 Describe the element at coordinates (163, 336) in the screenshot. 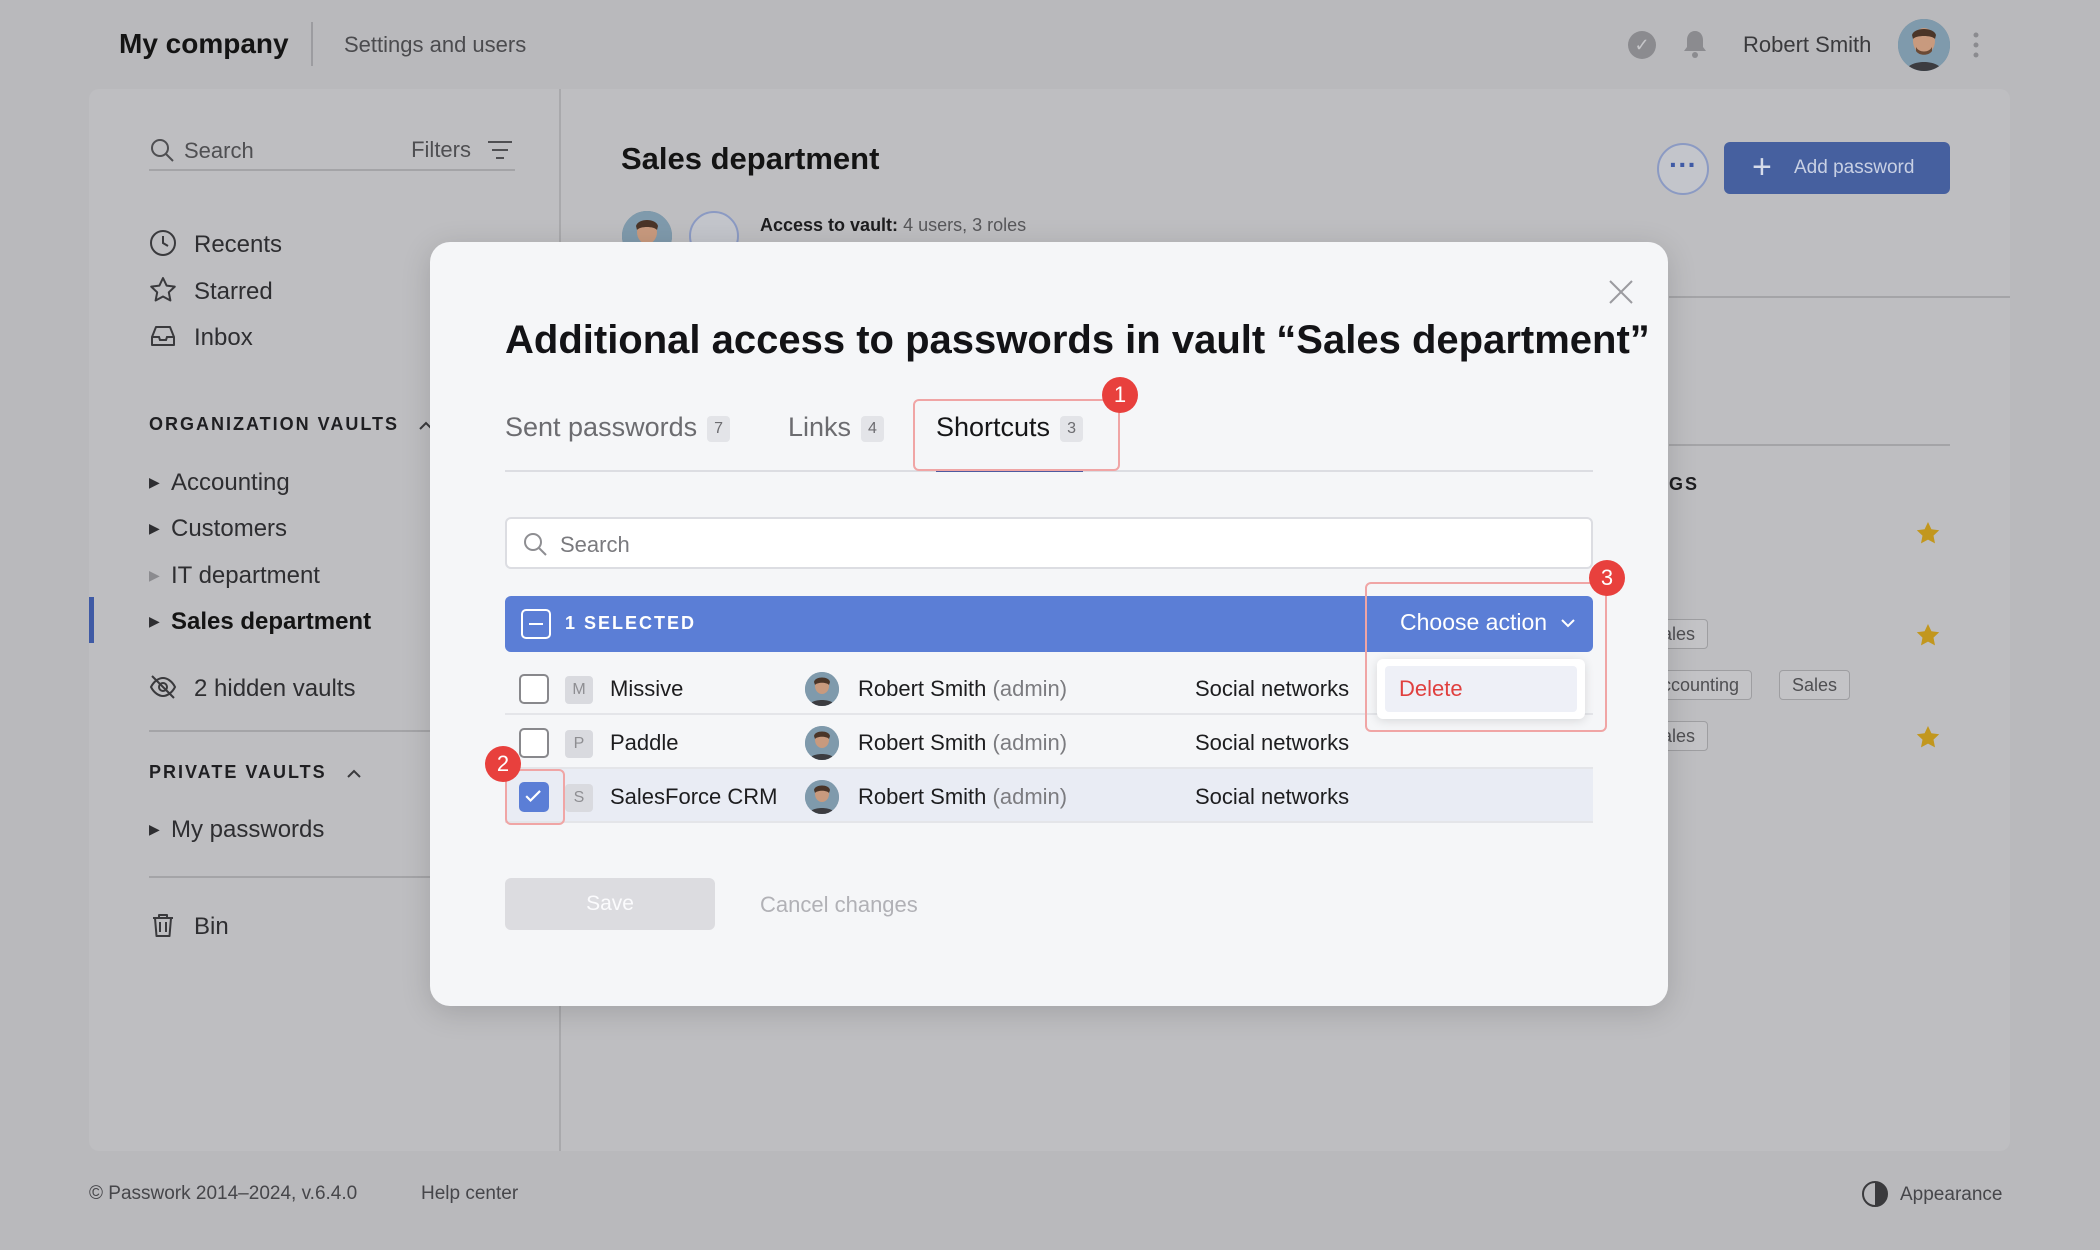

I see `inbox-icon` at that location.